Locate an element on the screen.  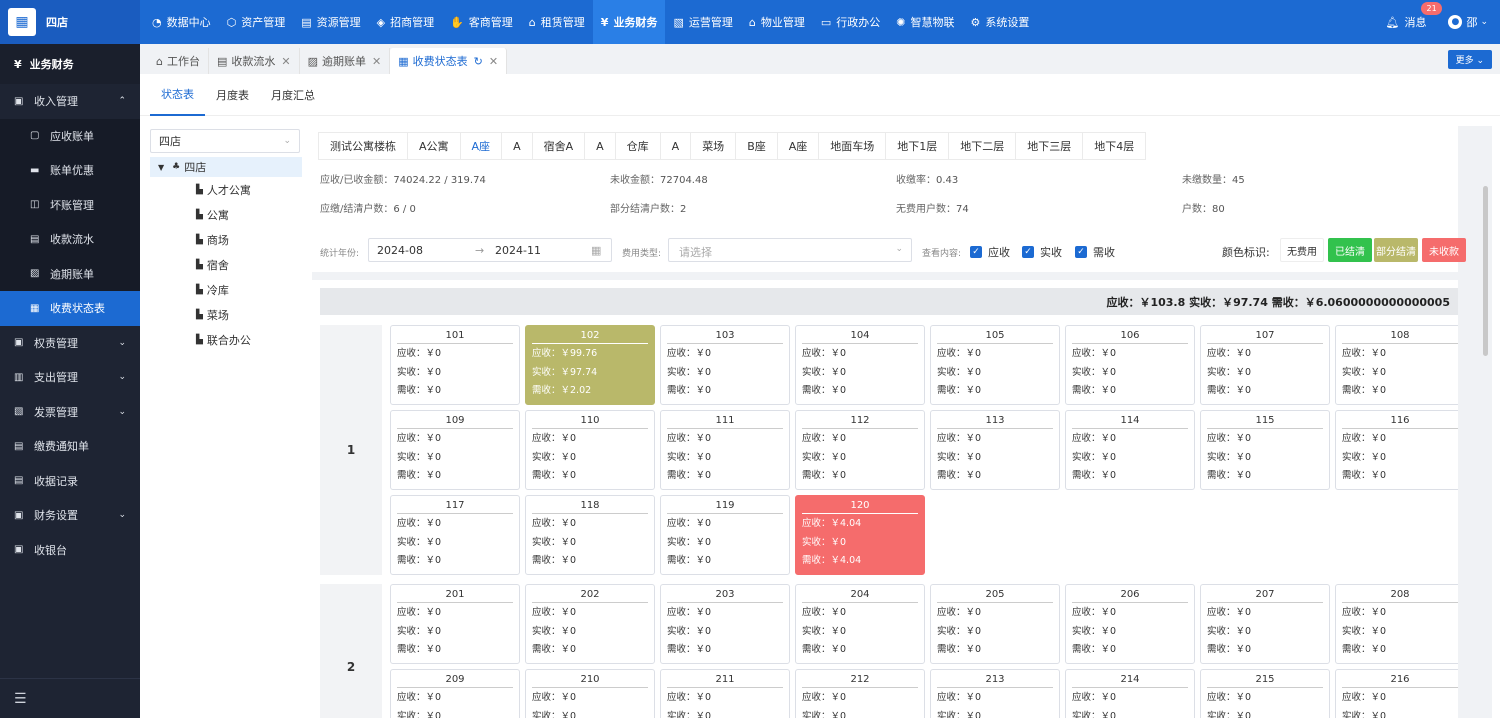
topnav-item: ◔ 数据中心 is located at coordinates (181, 22).